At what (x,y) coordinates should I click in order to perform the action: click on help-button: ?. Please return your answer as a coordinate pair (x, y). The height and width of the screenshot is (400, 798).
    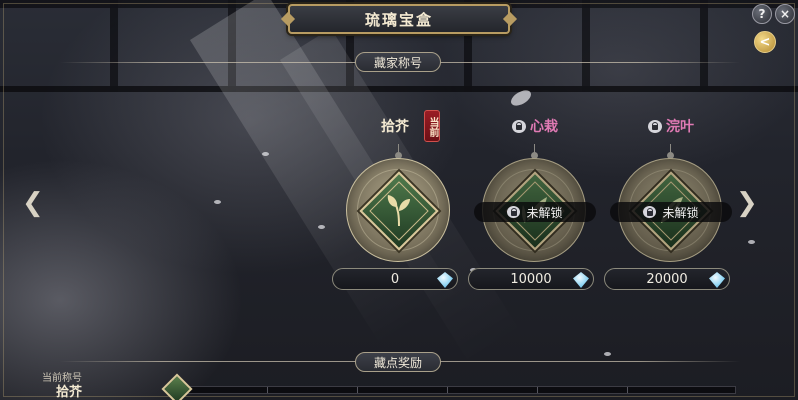
    Looking at the image, I should click on (762, 14).